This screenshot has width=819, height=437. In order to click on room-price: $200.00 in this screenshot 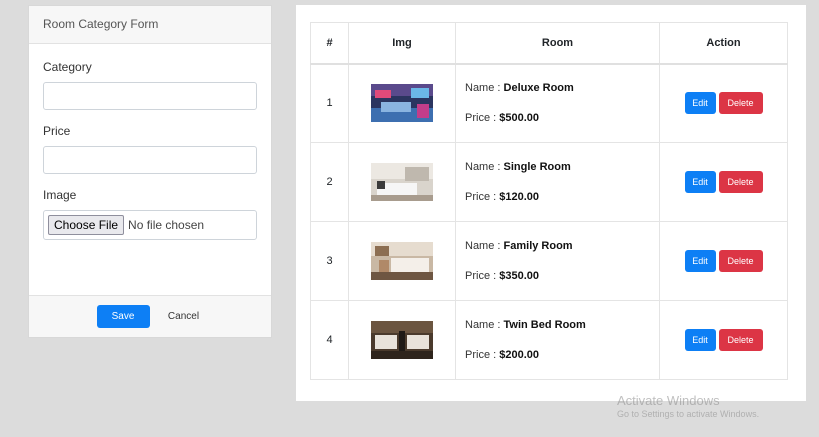, I will do `click(519, 355)`.